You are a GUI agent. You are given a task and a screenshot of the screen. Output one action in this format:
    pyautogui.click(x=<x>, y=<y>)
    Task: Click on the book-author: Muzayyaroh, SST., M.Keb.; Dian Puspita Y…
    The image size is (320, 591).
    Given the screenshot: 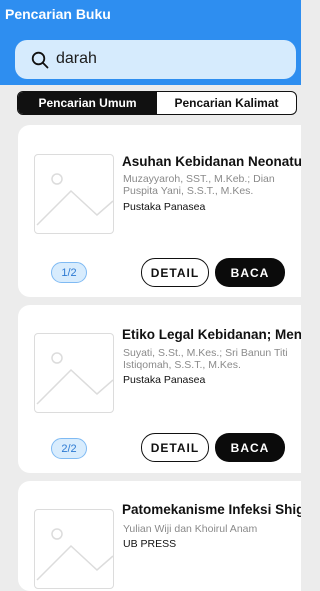 What is the action you would take?
    pyautogui.click(x=199, y=185)
    